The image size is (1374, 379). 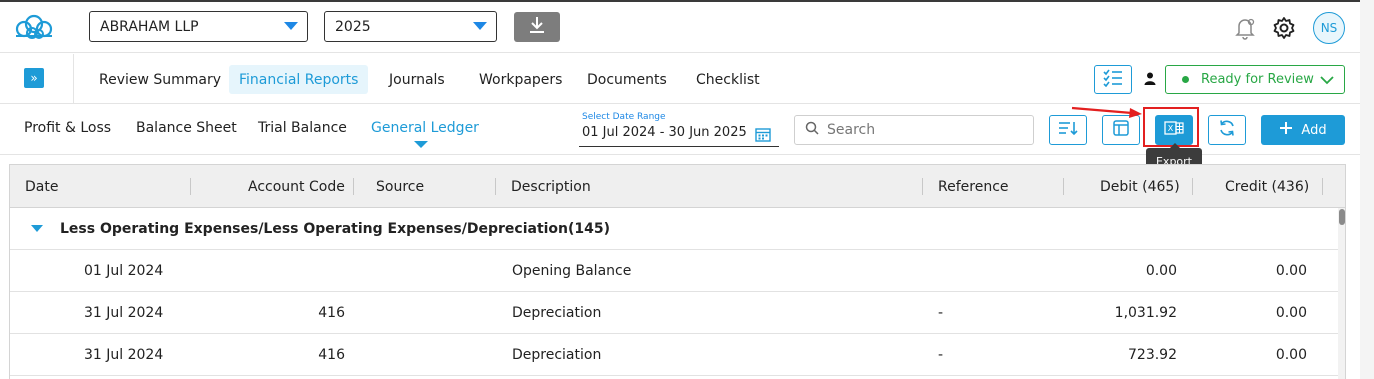 What do you see at coordinates (1150, 80) in the screenshot?
I see `user-icon` at bounding box center [1150, 80].